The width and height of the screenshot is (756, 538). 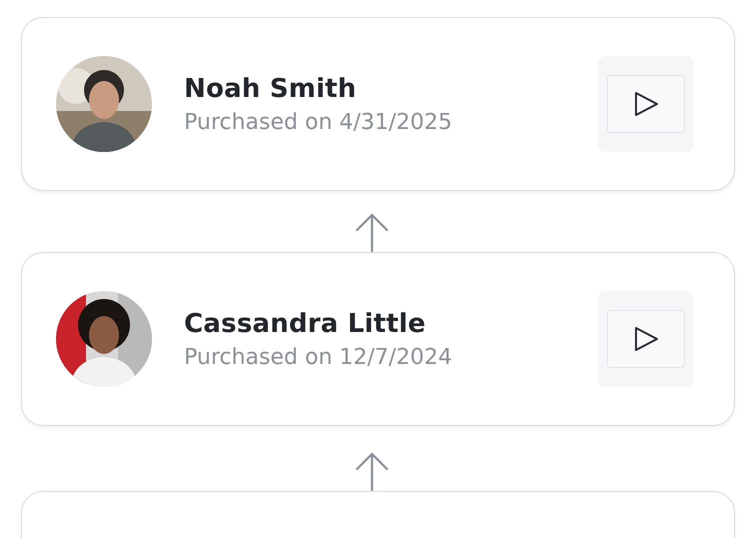 What do you see at coordinates (319, 357) in the screenshot?
I see `purchase-date: Purchased on 12/7/2024` at bounding box center [319, 357].